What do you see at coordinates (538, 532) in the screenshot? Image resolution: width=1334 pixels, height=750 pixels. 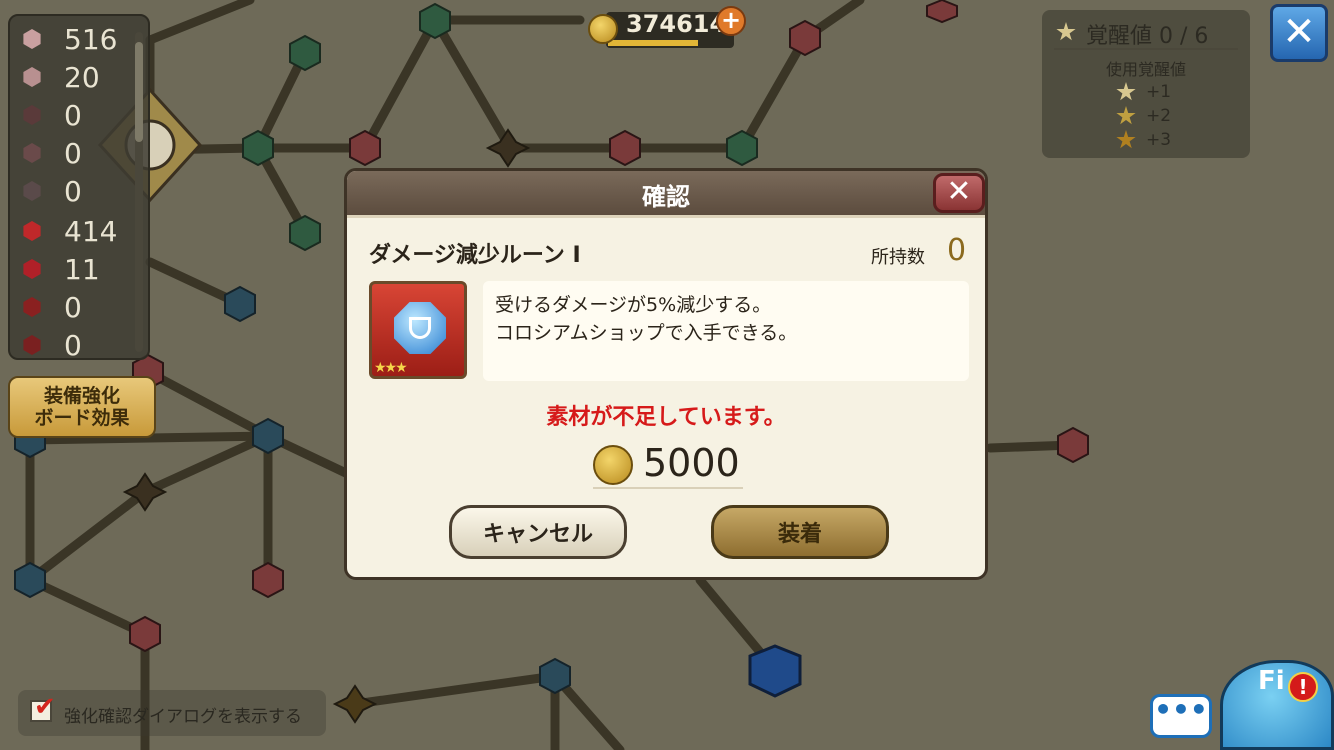 I see `cancel-button: キャンセル` at bounding box center [538, 532].